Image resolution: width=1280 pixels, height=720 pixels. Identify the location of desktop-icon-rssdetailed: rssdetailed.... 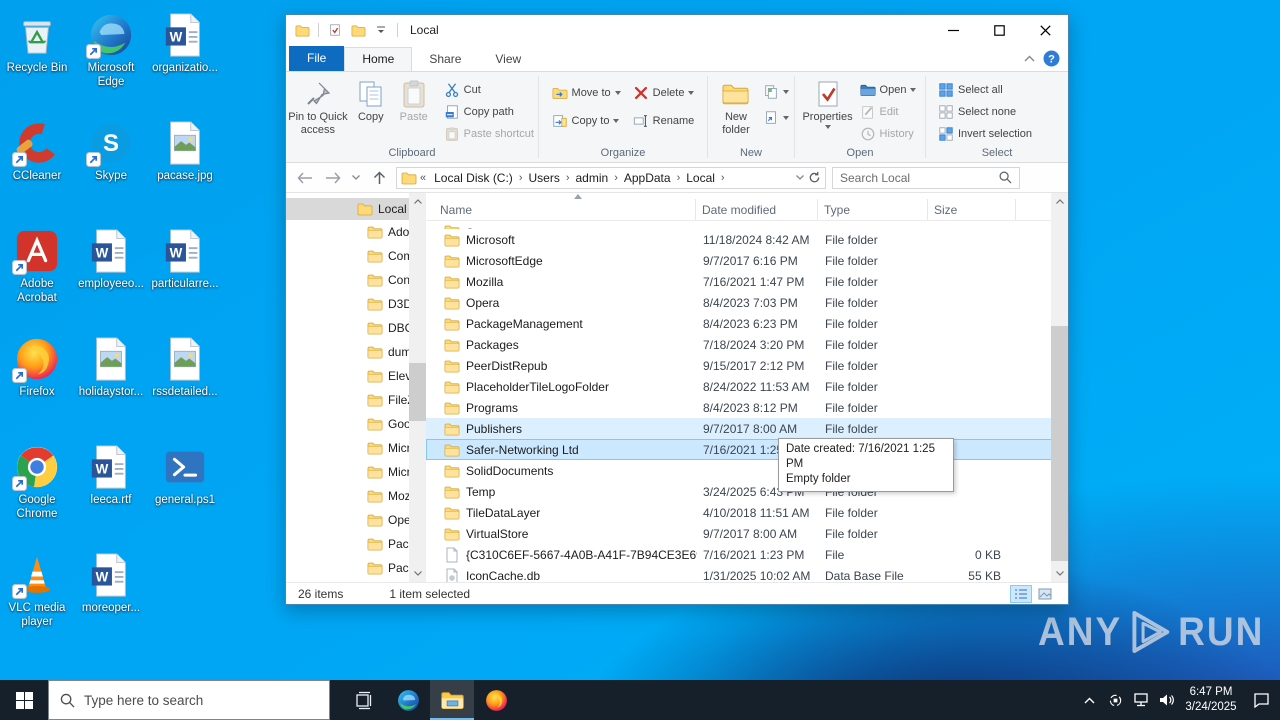
(185, 386).